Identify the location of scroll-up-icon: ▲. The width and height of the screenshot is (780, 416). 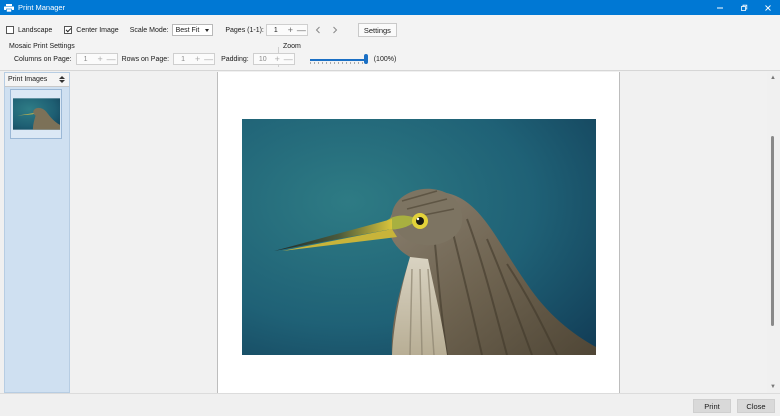
(773, 78).